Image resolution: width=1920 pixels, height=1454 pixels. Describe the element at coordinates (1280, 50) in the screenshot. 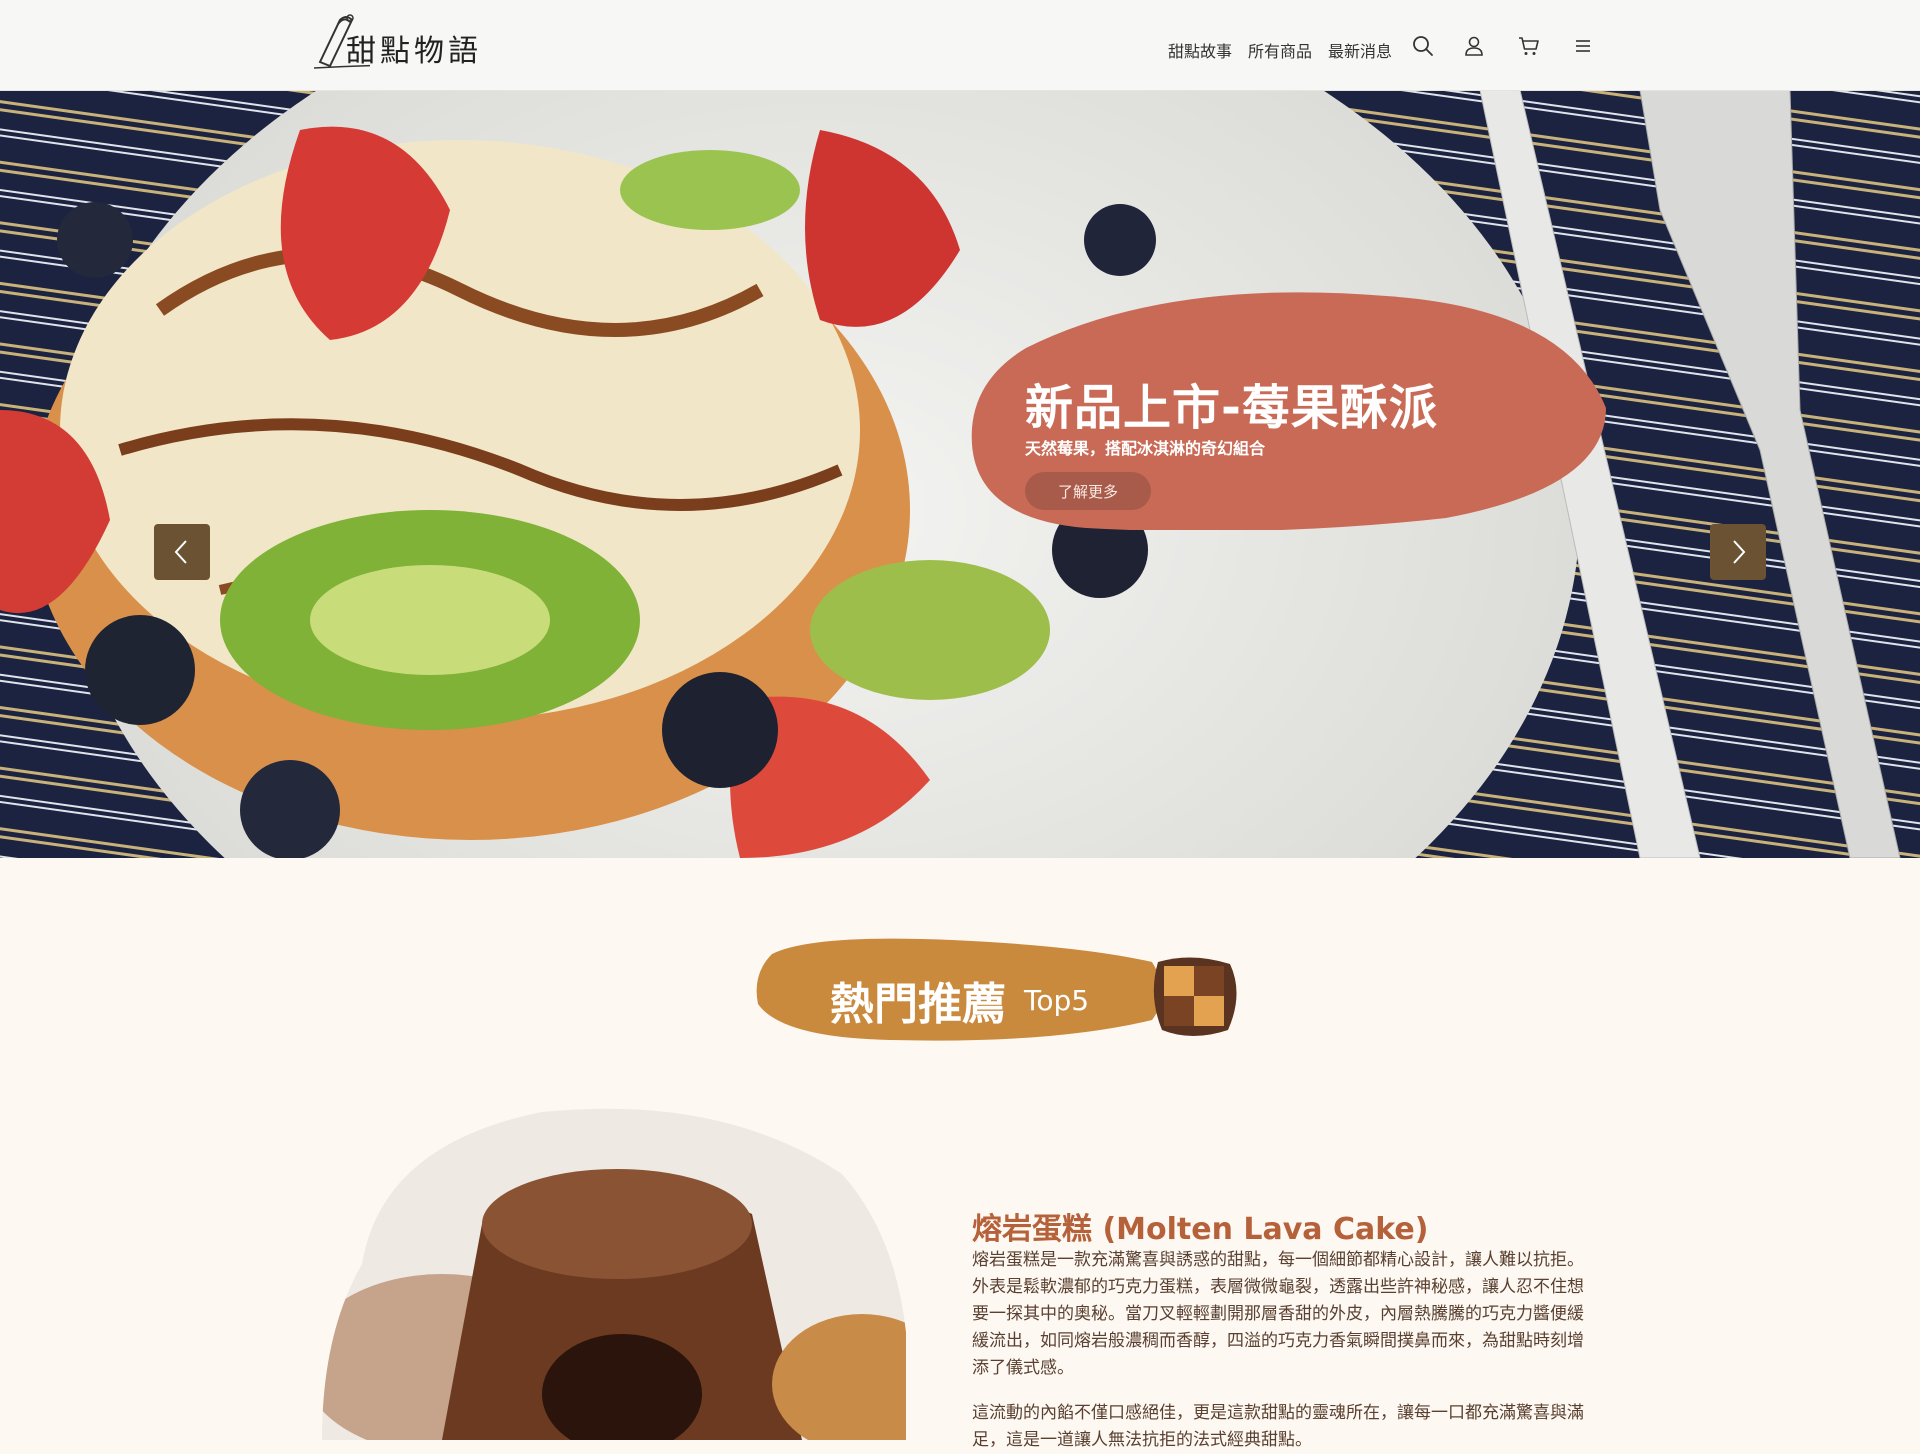

I see `nav-all-products: 所有商品` at that location.